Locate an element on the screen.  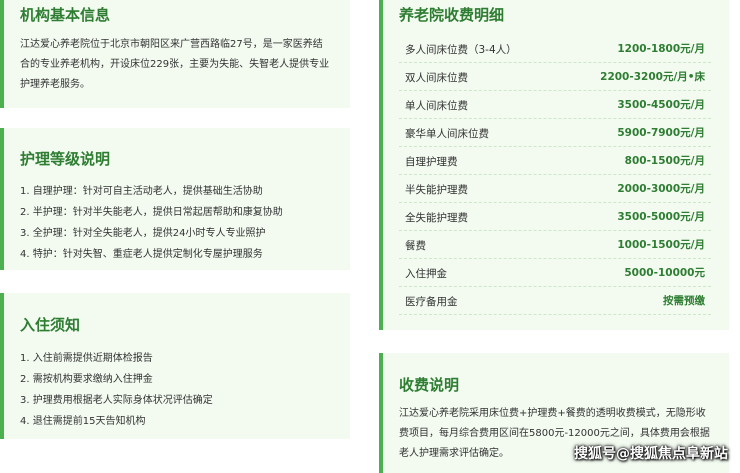
fee-value: 1200-1800元/月 is located at coordinates (661, 49).